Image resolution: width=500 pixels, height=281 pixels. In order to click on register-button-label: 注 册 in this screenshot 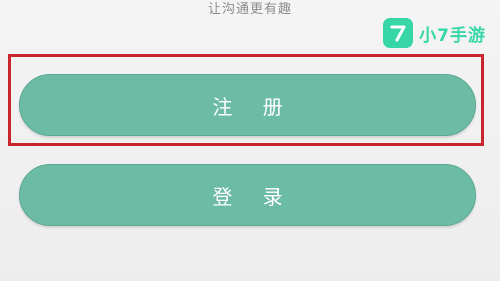, I will do `click(253, 106)`.